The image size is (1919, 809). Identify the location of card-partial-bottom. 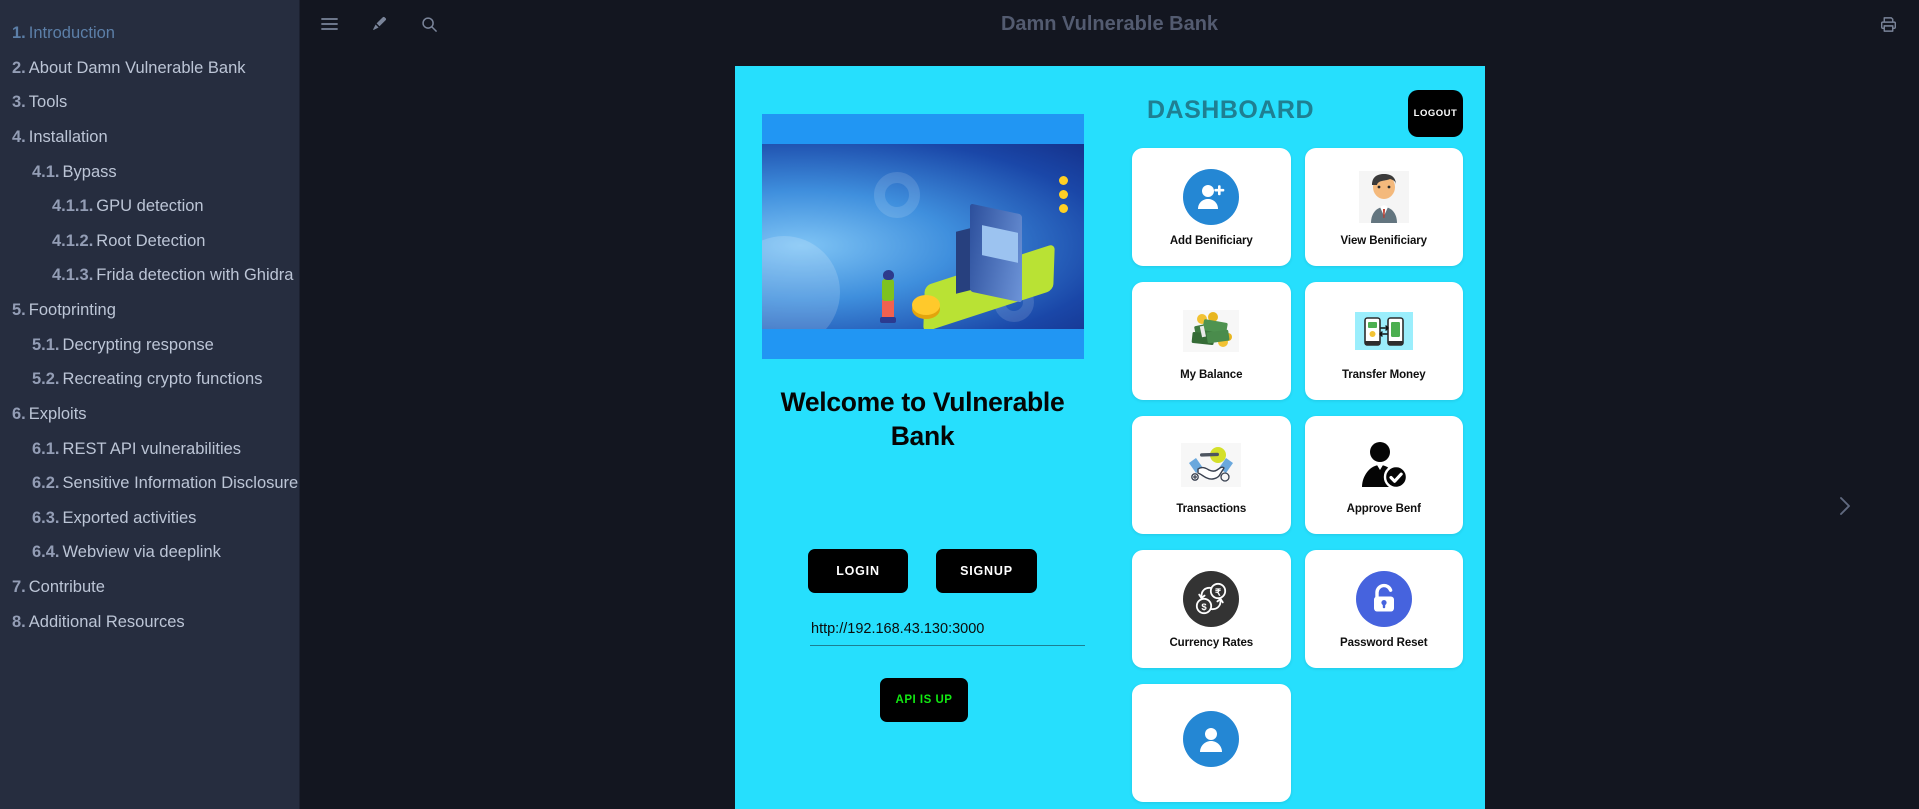
(1211, 743).